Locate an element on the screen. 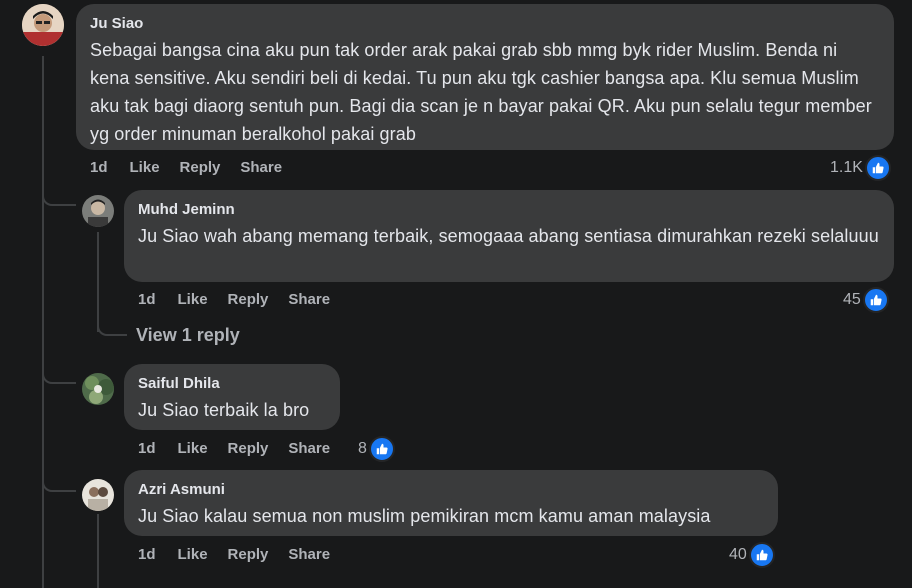 The image size is (912, 588). comment-author: Saiful Dhila is located at coordinates (232, 384).